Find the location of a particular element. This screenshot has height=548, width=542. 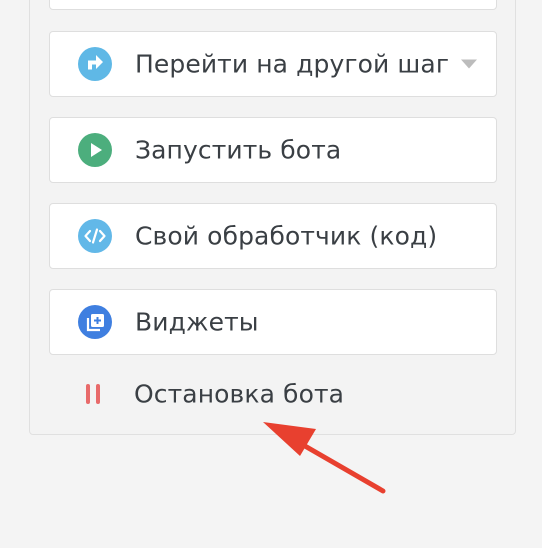

pause-icon is located at coordinates (94, 395).